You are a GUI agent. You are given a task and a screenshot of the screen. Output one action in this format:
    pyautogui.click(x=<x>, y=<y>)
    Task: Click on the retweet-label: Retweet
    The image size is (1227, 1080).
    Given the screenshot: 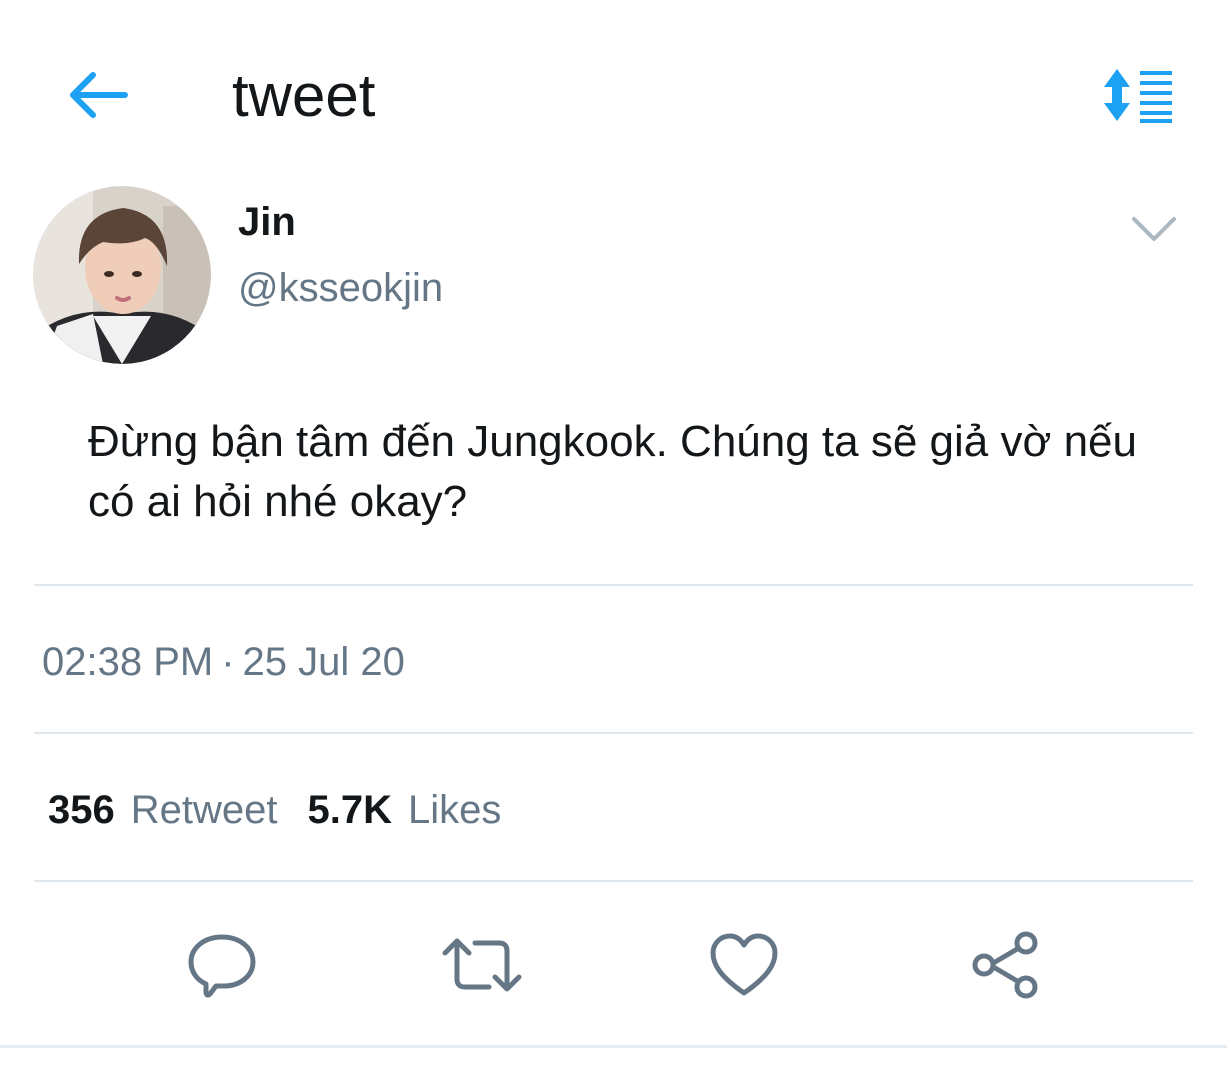 What is the action you would take?
    pyautogui.click(x=204, y=810)
    